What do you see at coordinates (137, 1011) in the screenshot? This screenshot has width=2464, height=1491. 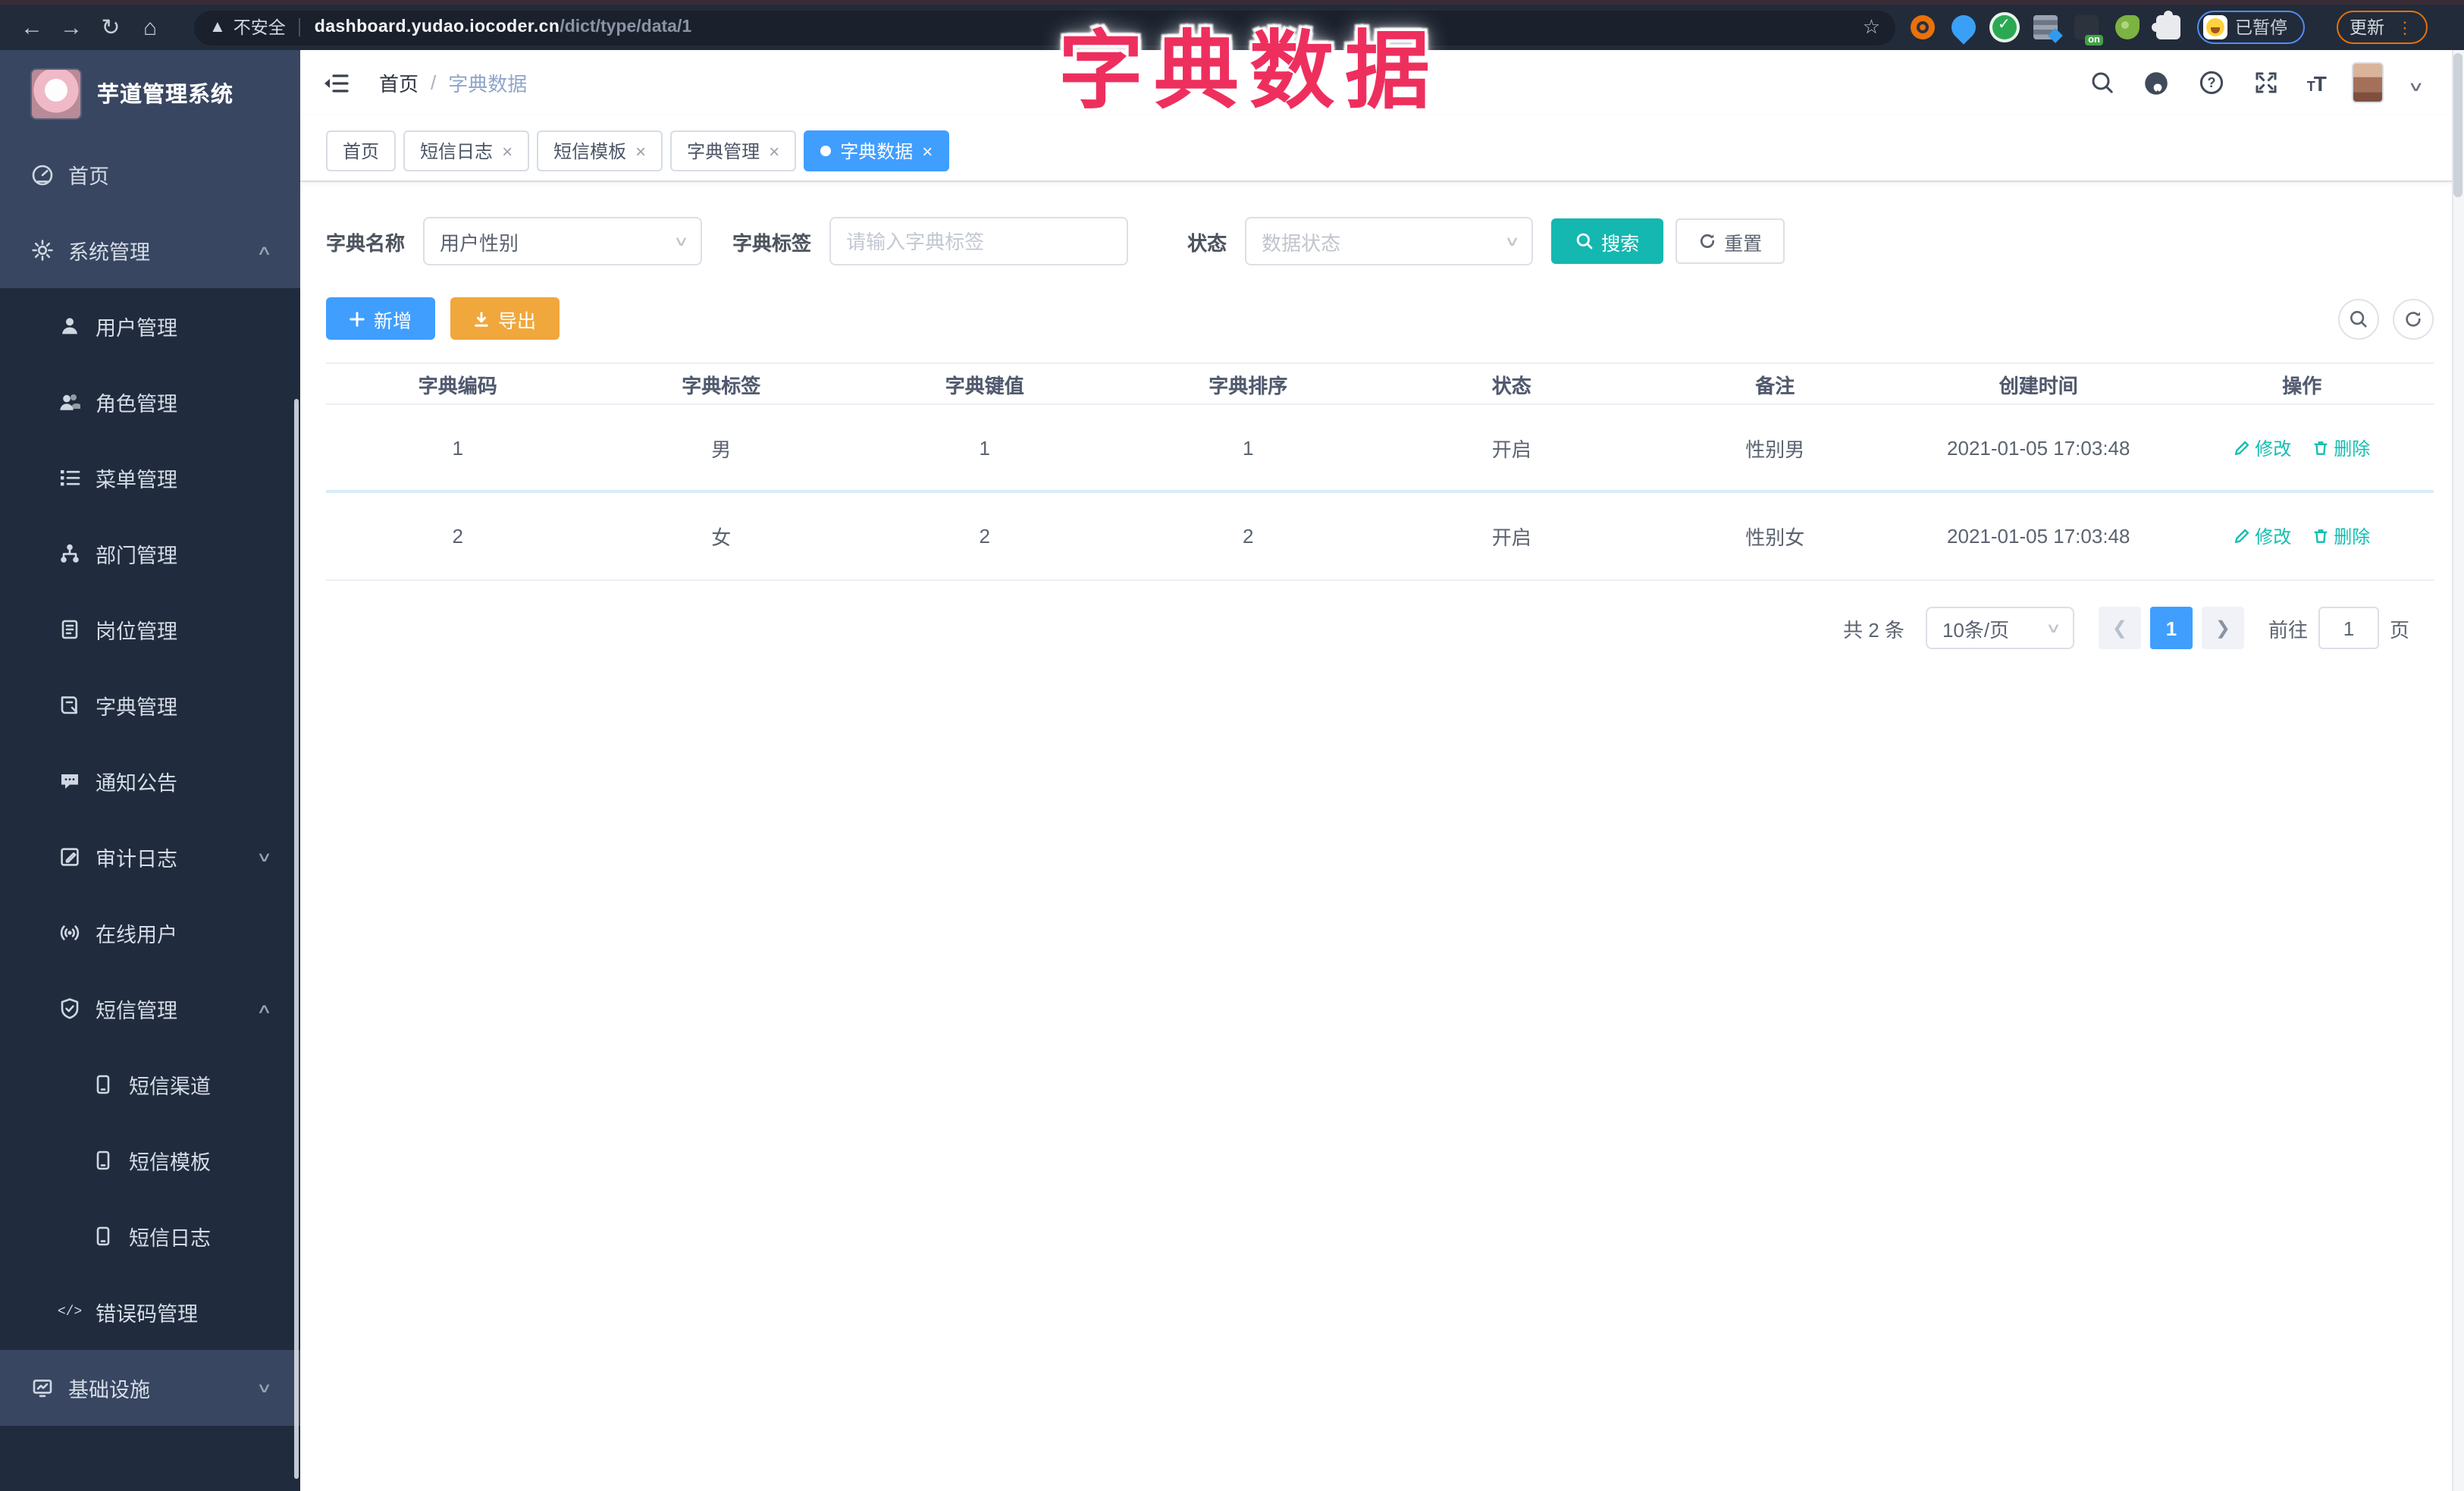 I see `sidebar-item-label: 短信管理` at bounding box center [137, 1011].